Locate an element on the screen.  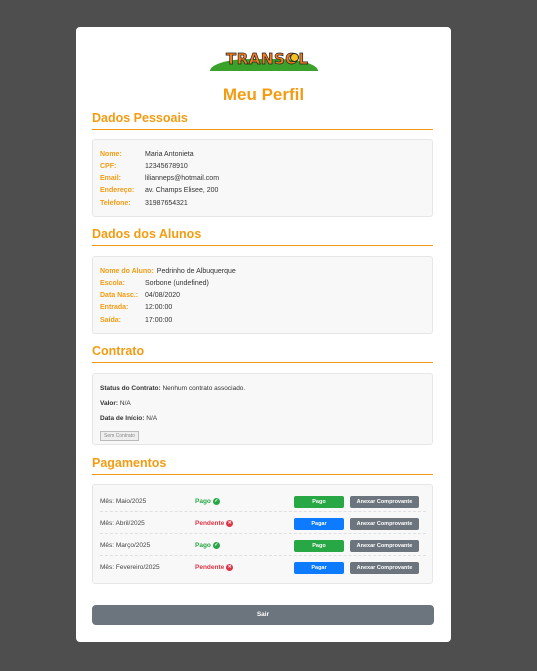
field-value: av. Champs Elisee, 200 is located at coordinates (182, 190).